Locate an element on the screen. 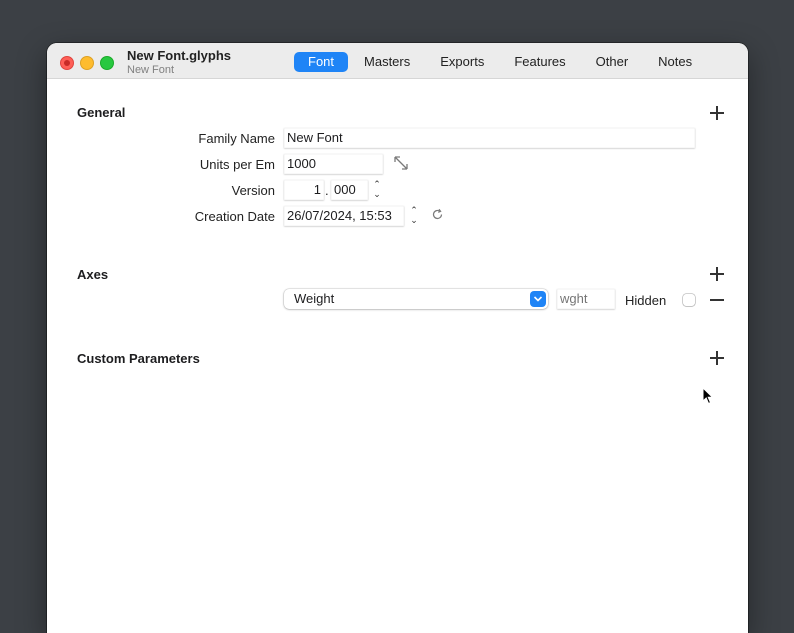 This screenshot has height=633, width=794. add-general-button is located at coordinates (717, 113).